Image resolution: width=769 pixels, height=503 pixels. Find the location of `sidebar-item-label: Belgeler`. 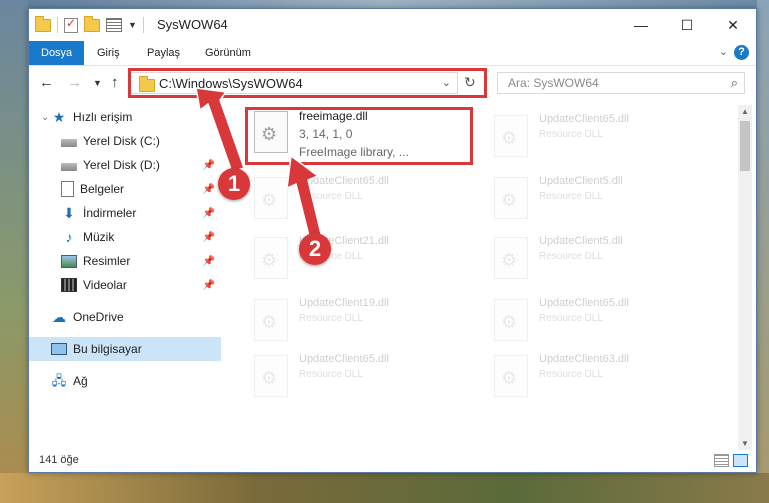

sidebar-item-label: Belgeler is located at coordinates (102, 189).